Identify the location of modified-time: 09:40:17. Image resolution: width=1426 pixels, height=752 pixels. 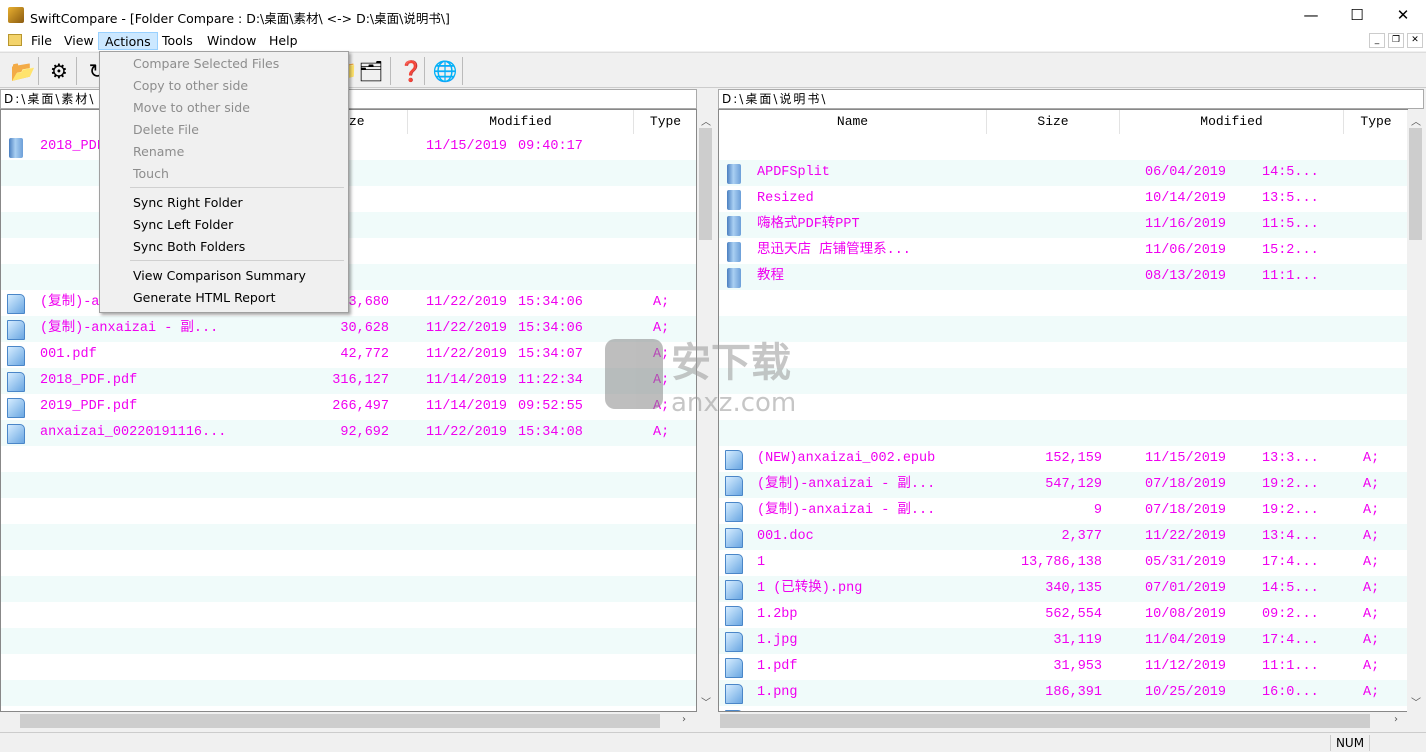
(550, 146).